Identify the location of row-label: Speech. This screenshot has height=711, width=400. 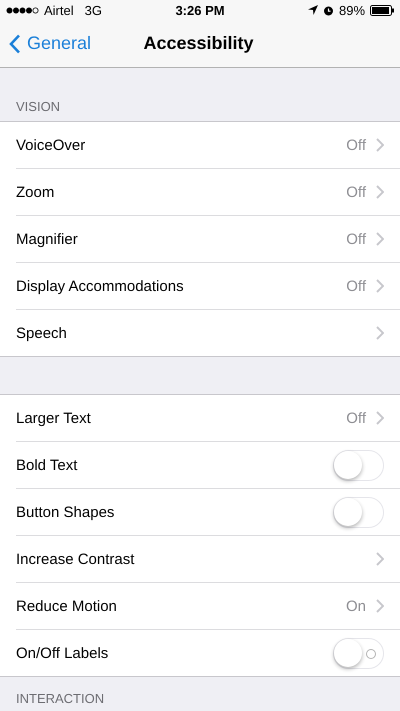
(42, 333).